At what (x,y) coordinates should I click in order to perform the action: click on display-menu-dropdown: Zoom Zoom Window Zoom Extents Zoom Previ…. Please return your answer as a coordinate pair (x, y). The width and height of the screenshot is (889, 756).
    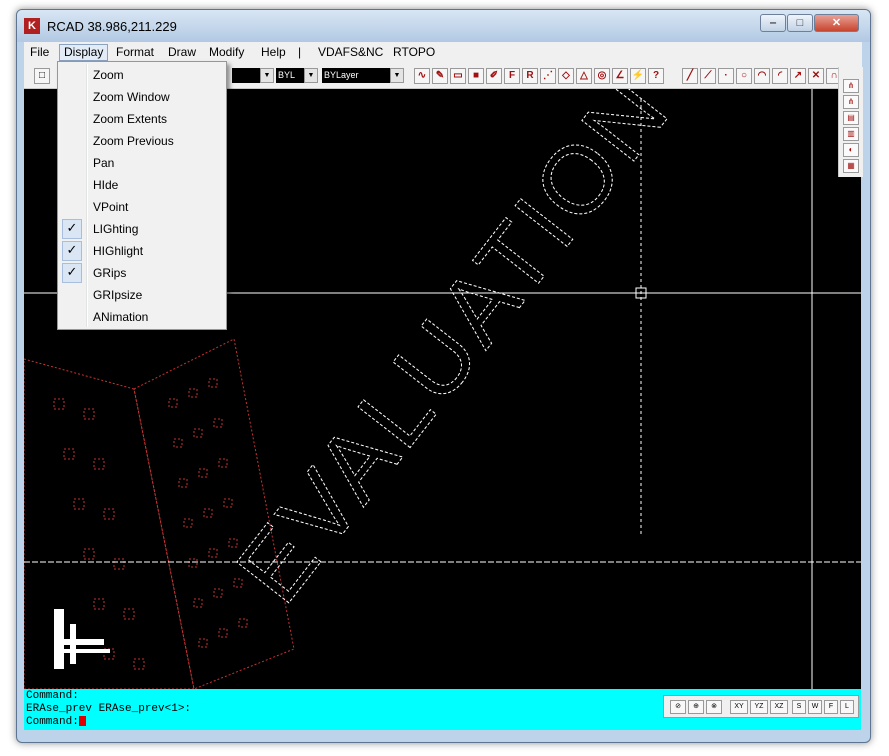
    Looking at the image, I should click on (142, 195).